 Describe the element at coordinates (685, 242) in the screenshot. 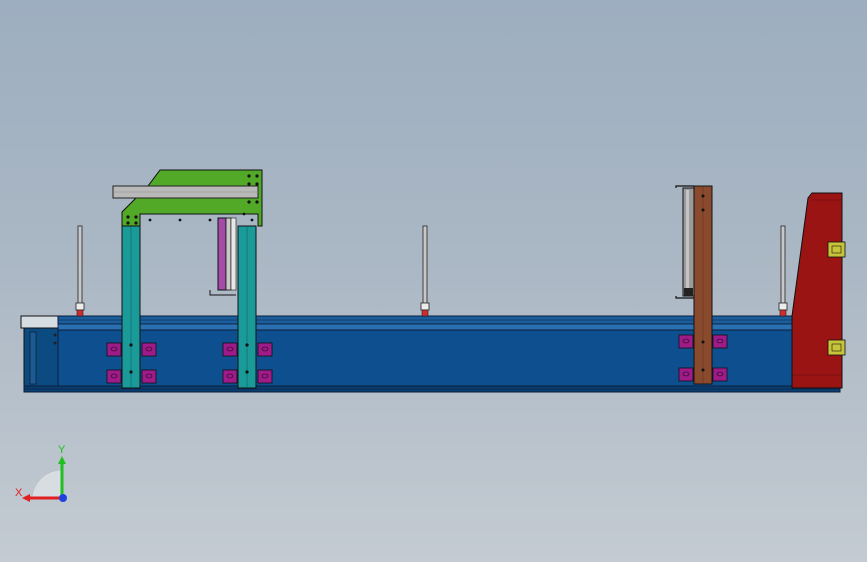

I see `vertical-cylinder-right` at that location.